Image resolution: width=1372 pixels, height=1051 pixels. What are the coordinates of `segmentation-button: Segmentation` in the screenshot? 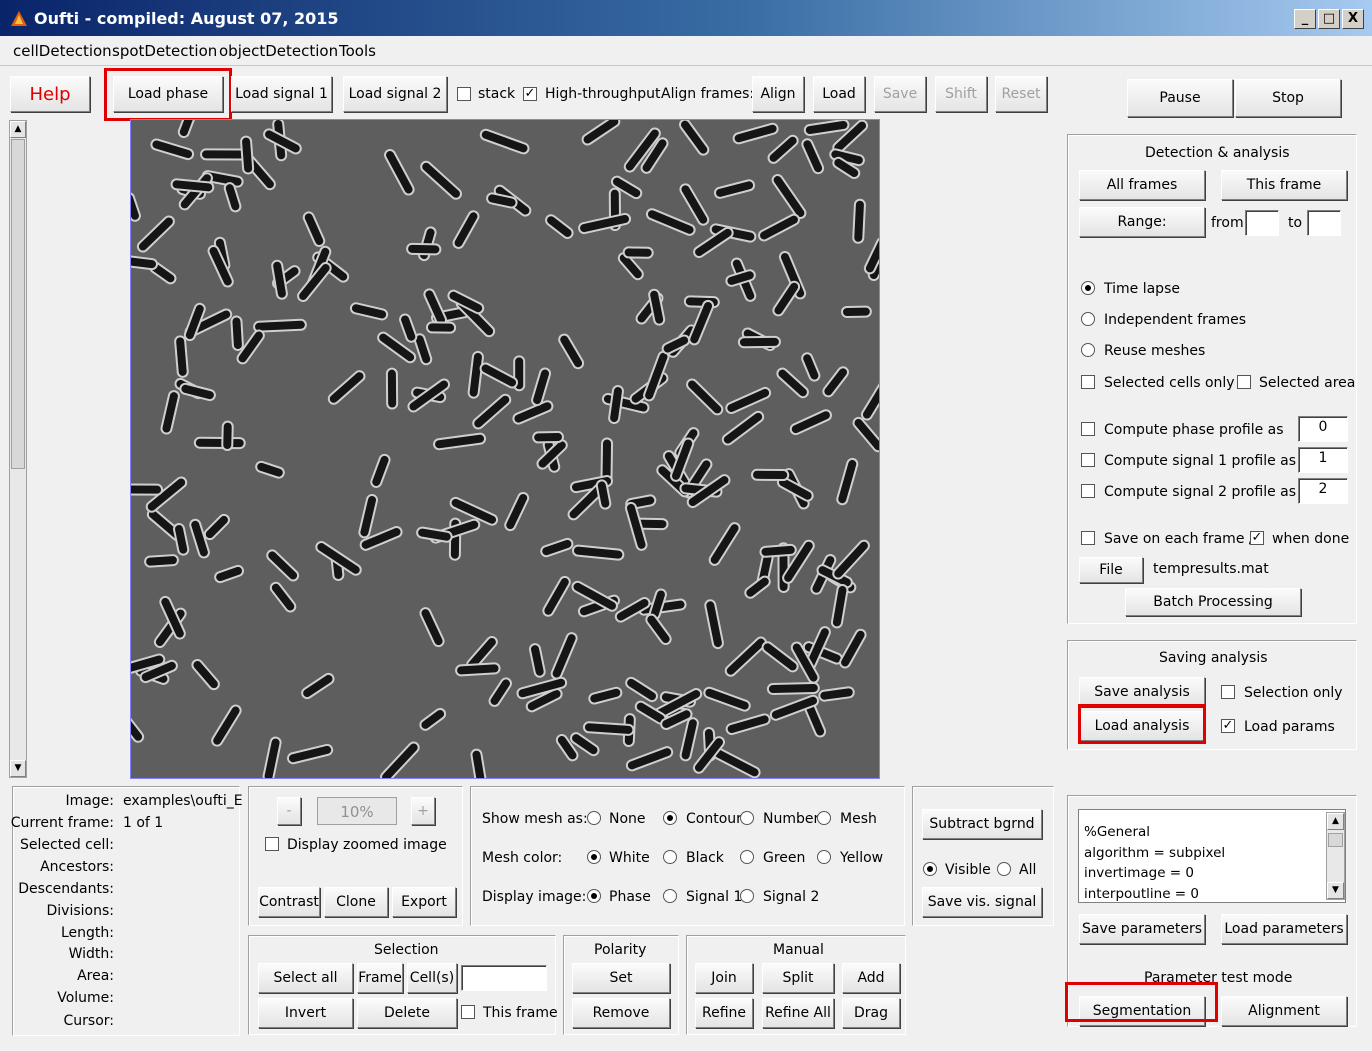 It's located at (1142, 1011).